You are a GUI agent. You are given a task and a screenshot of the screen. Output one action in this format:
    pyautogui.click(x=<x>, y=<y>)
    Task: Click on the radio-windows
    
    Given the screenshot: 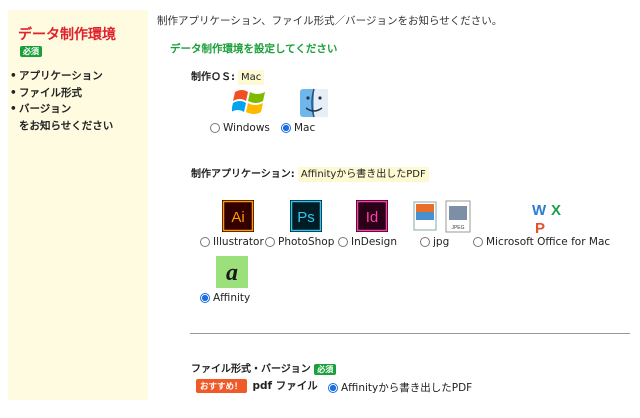 What is the action you would take?
    pyautogui.click(x=215, y=128)
    